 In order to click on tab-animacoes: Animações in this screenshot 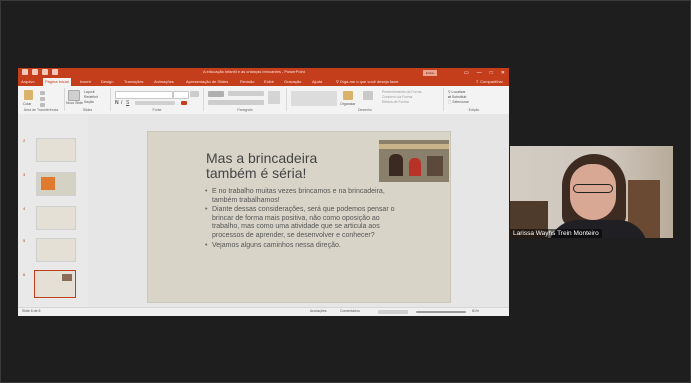, I will do `click(164, 81)`.